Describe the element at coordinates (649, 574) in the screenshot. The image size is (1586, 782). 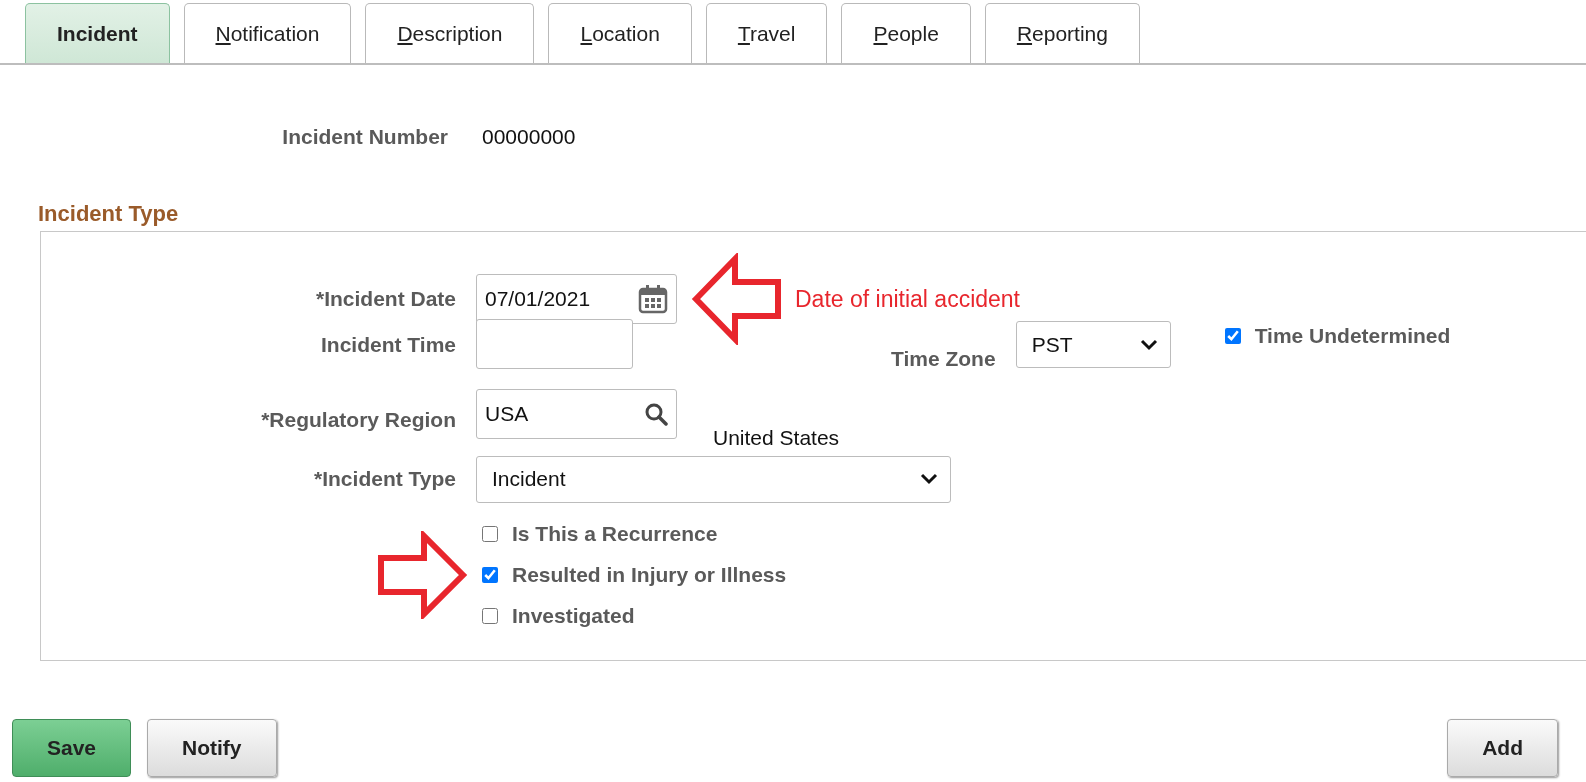
I see `checkbox-label: Resulted in Injury or Illness` at that location.